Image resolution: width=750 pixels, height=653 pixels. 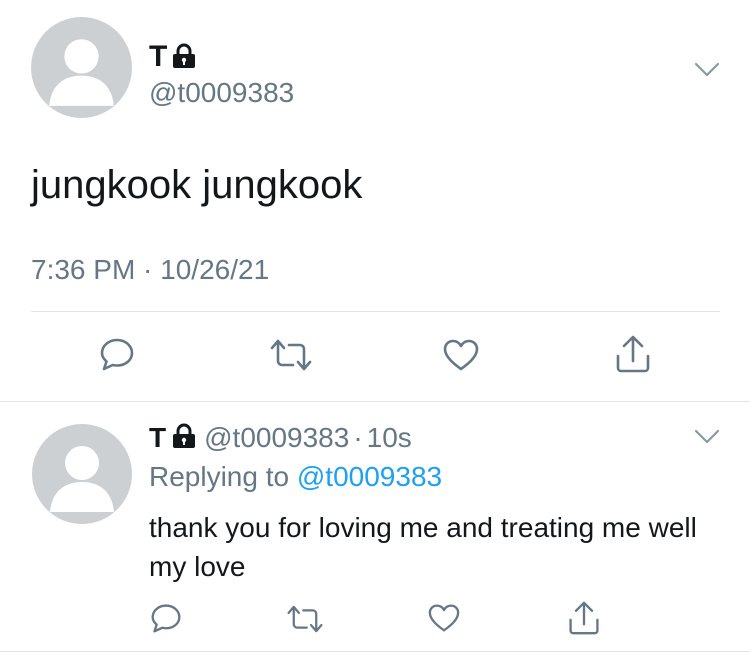 I want to click on tweet-separator, so click(x=375, y=401).